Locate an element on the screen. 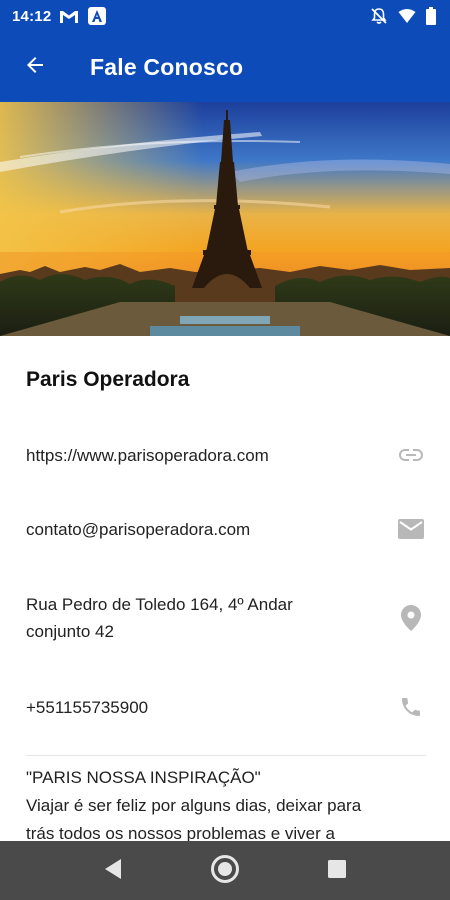 The image size is (450, 900). nav-recents-button is located at coordinates (337, 871).